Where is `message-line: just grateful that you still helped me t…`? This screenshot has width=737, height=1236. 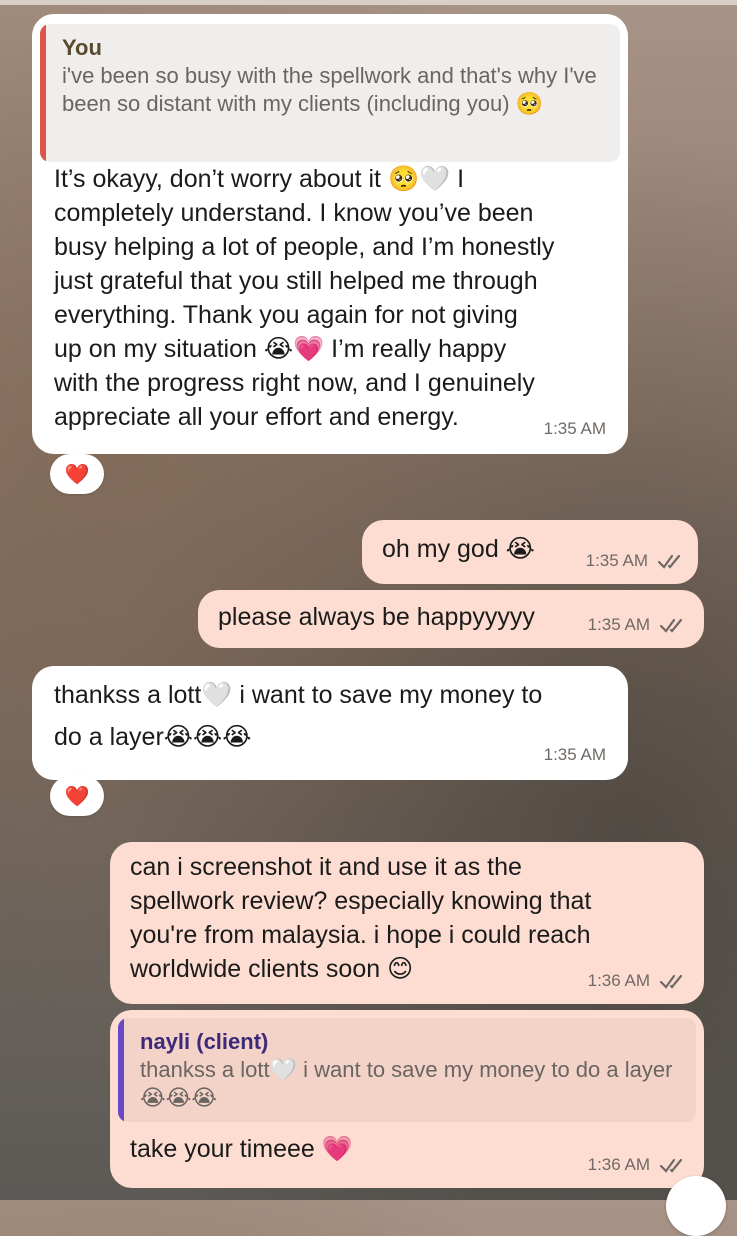
message-line: just grateful that you still helped me t… is located at coordinates (296, 281).